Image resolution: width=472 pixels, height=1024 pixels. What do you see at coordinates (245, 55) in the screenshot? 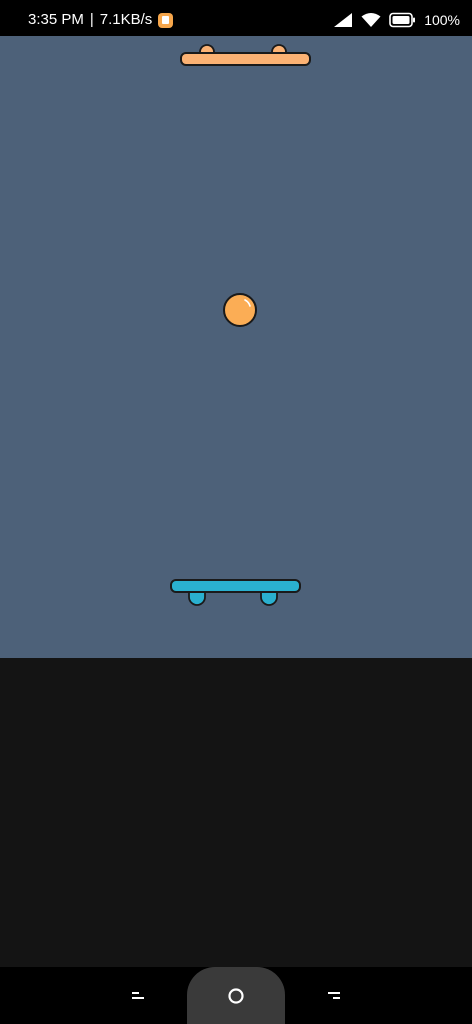
I see `top-paddle` at bounding box center [245, 55].